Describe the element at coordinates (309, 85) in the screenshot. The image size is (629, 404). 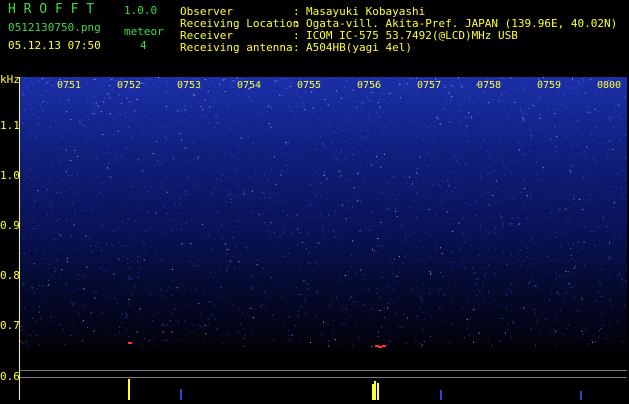
I see `x-tick-label: 0755` at that location.